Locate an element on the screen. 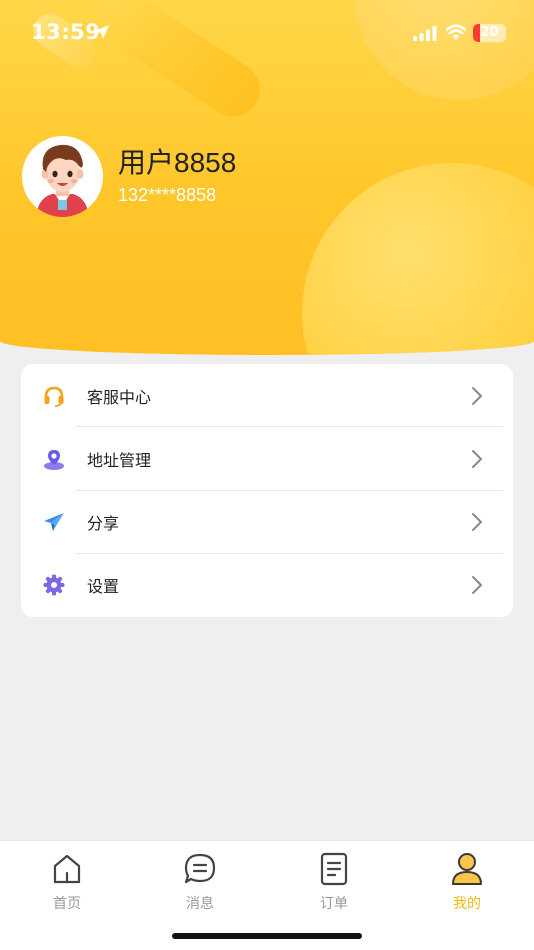 Image resolution: width=534 pixels, height=950 pixels. avatar is located at coordinates (62, 176).